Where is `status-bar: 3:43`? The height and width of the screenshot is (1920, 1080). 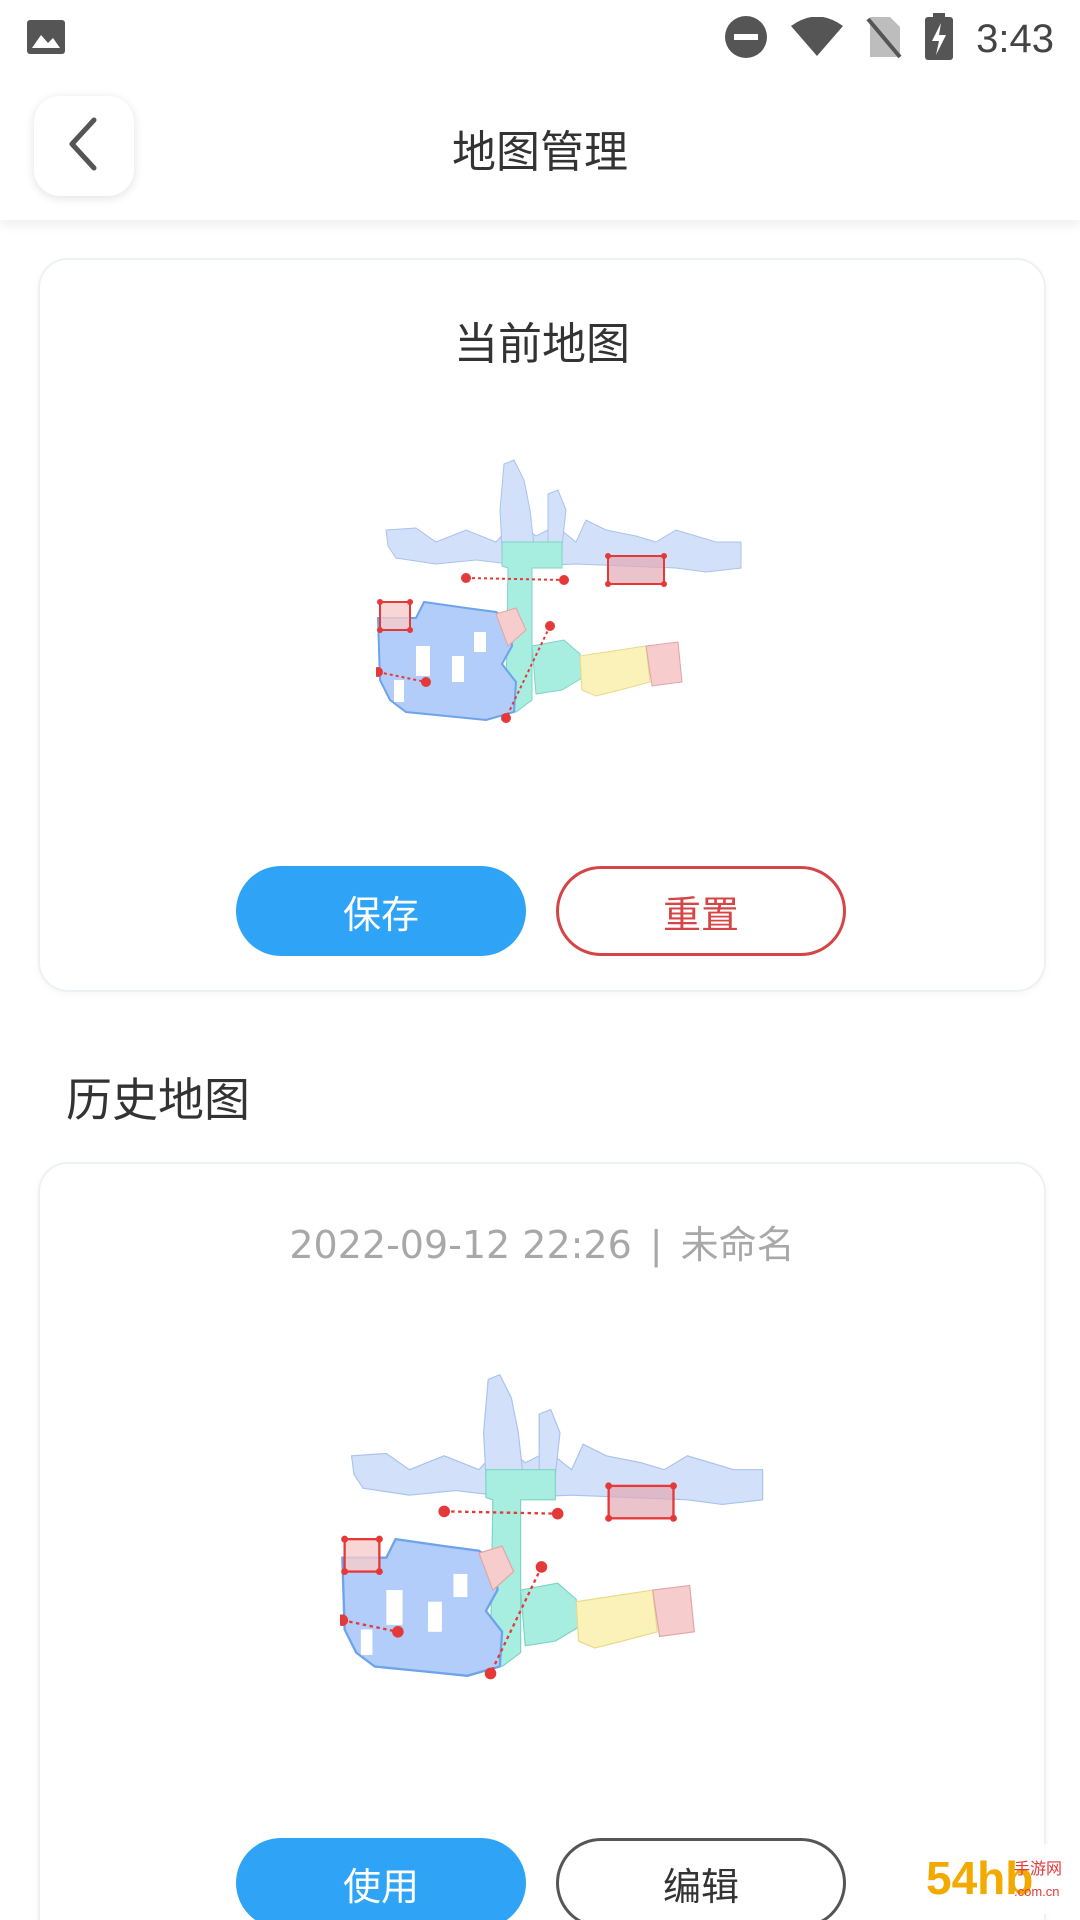
status-bar: 3:43 is located at coordinates (540, 39).